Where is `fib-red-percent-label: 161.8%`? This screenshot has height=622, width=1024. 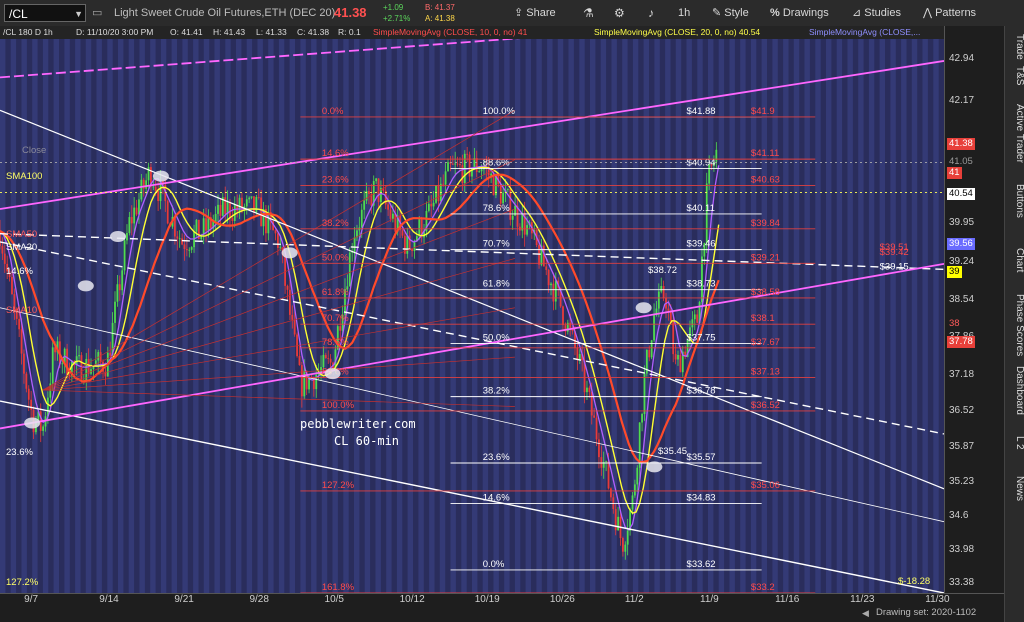 fib-red-percent-label: 161.8% is located at coordinates (338, 587).